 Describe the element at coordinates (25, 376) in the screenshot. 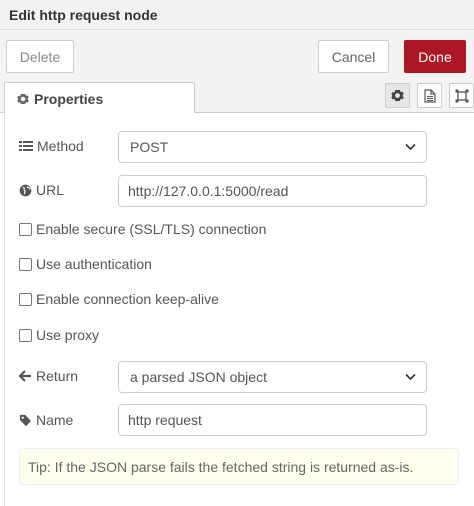

I see `arrow-left-icon` at that location.